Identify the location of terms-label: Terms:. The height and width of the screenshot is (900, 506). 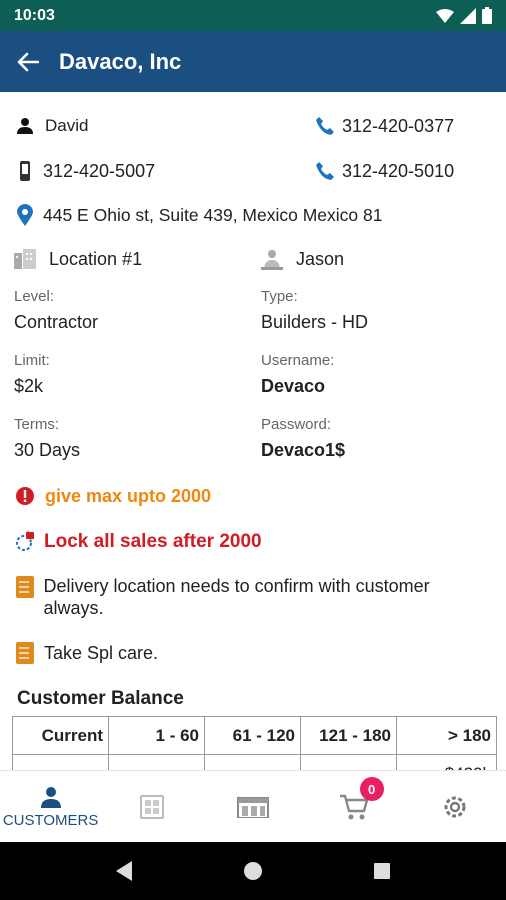
(36, 424).